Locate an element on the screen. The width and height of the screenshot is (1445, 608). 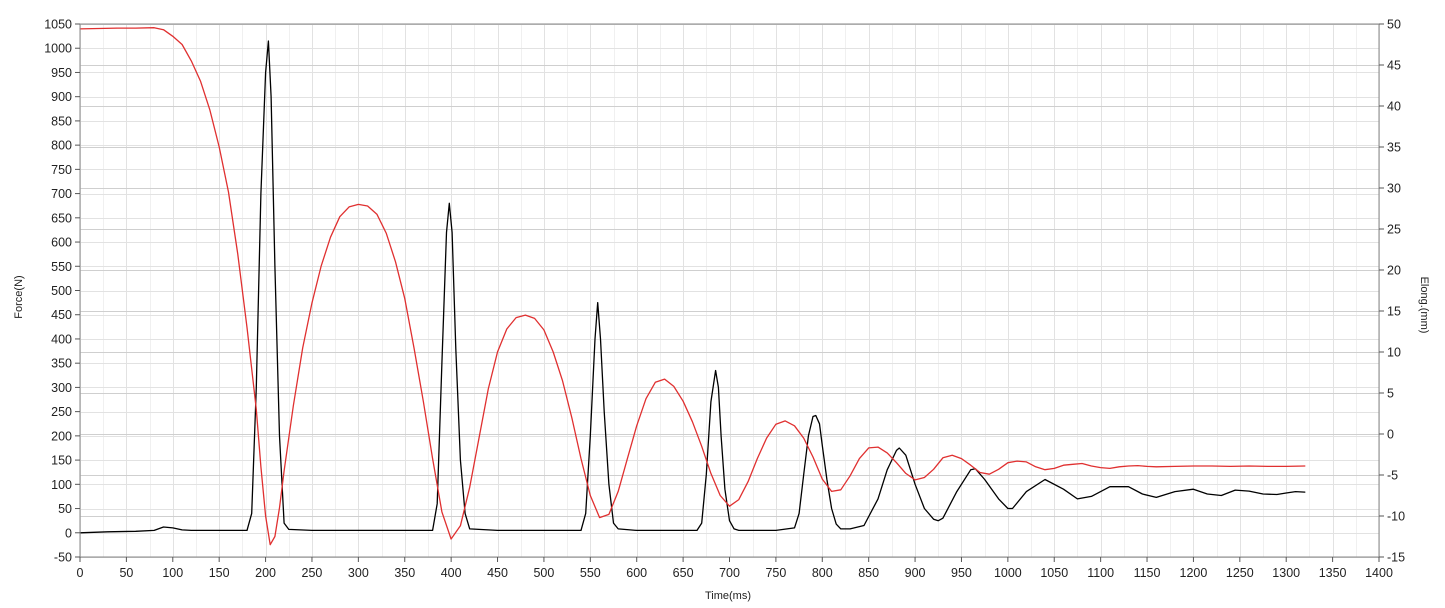
x-tick-label: 600 is located at coordinates (636, 573).